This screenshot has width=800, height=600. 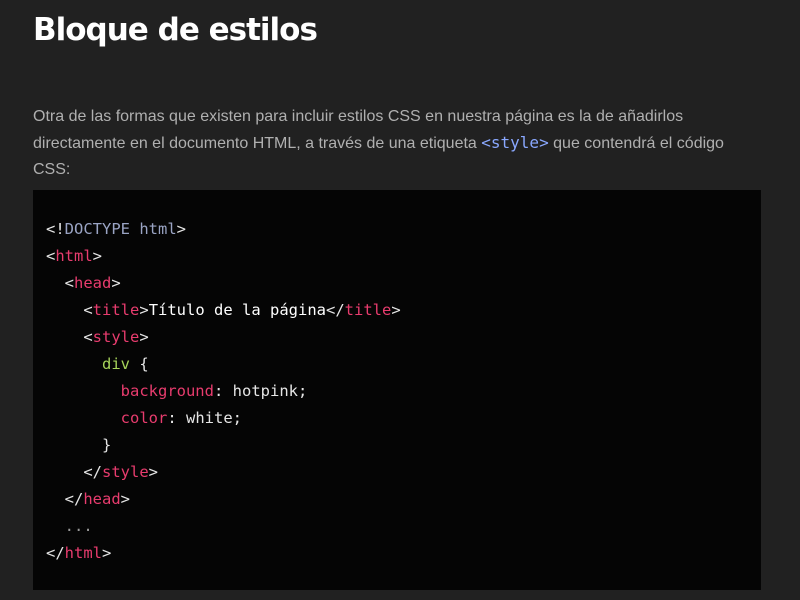 What do you see at coordinates (403, 499) in the screenshot?
I see `code-line: </head>` at bounding box center [403, 499].